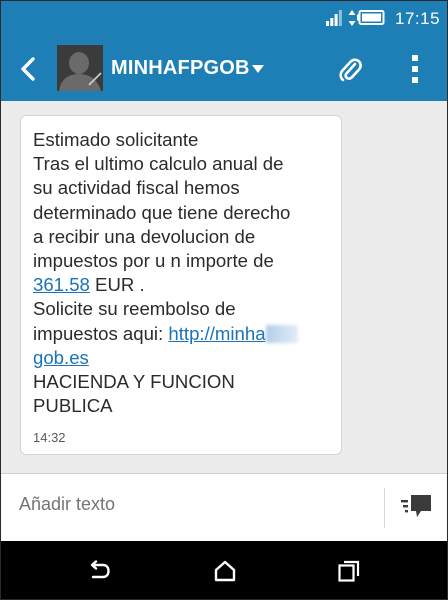 The image size is (448, 600). What do you see at coordinates (153, 261) in the screenshot?
I see `message-line: impuestos por u n importe de` at bounding box center [153, 261].